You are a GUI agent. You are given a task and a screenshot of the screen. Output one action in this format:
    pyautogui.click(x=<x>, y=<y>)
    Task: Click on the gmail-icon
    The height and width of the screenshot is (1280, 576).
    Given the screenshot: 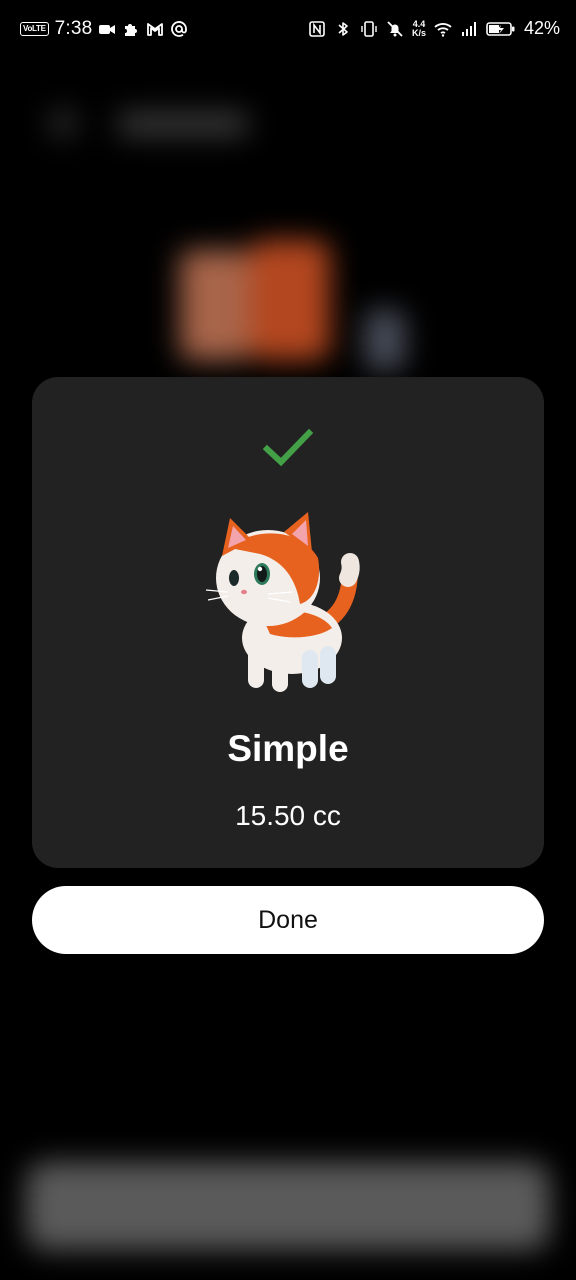 What is the action you would take?
    pyautogui.click(x=155, y=29)
    